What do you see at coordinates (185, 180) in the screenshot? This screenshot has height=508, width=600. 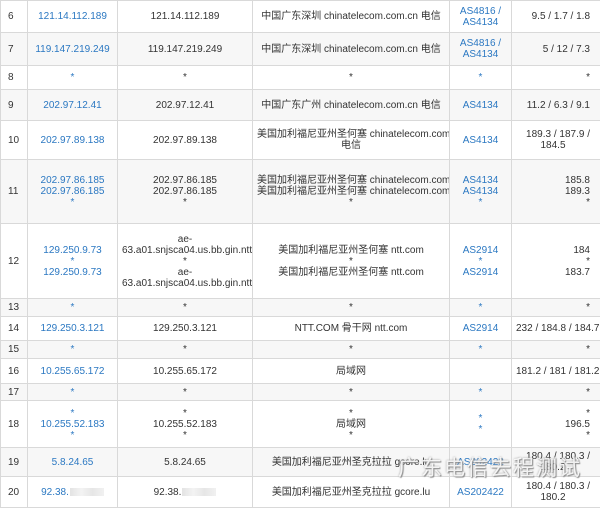 I see `hostname-cell: 202.97.86.185` at bounding box center [185, 180].